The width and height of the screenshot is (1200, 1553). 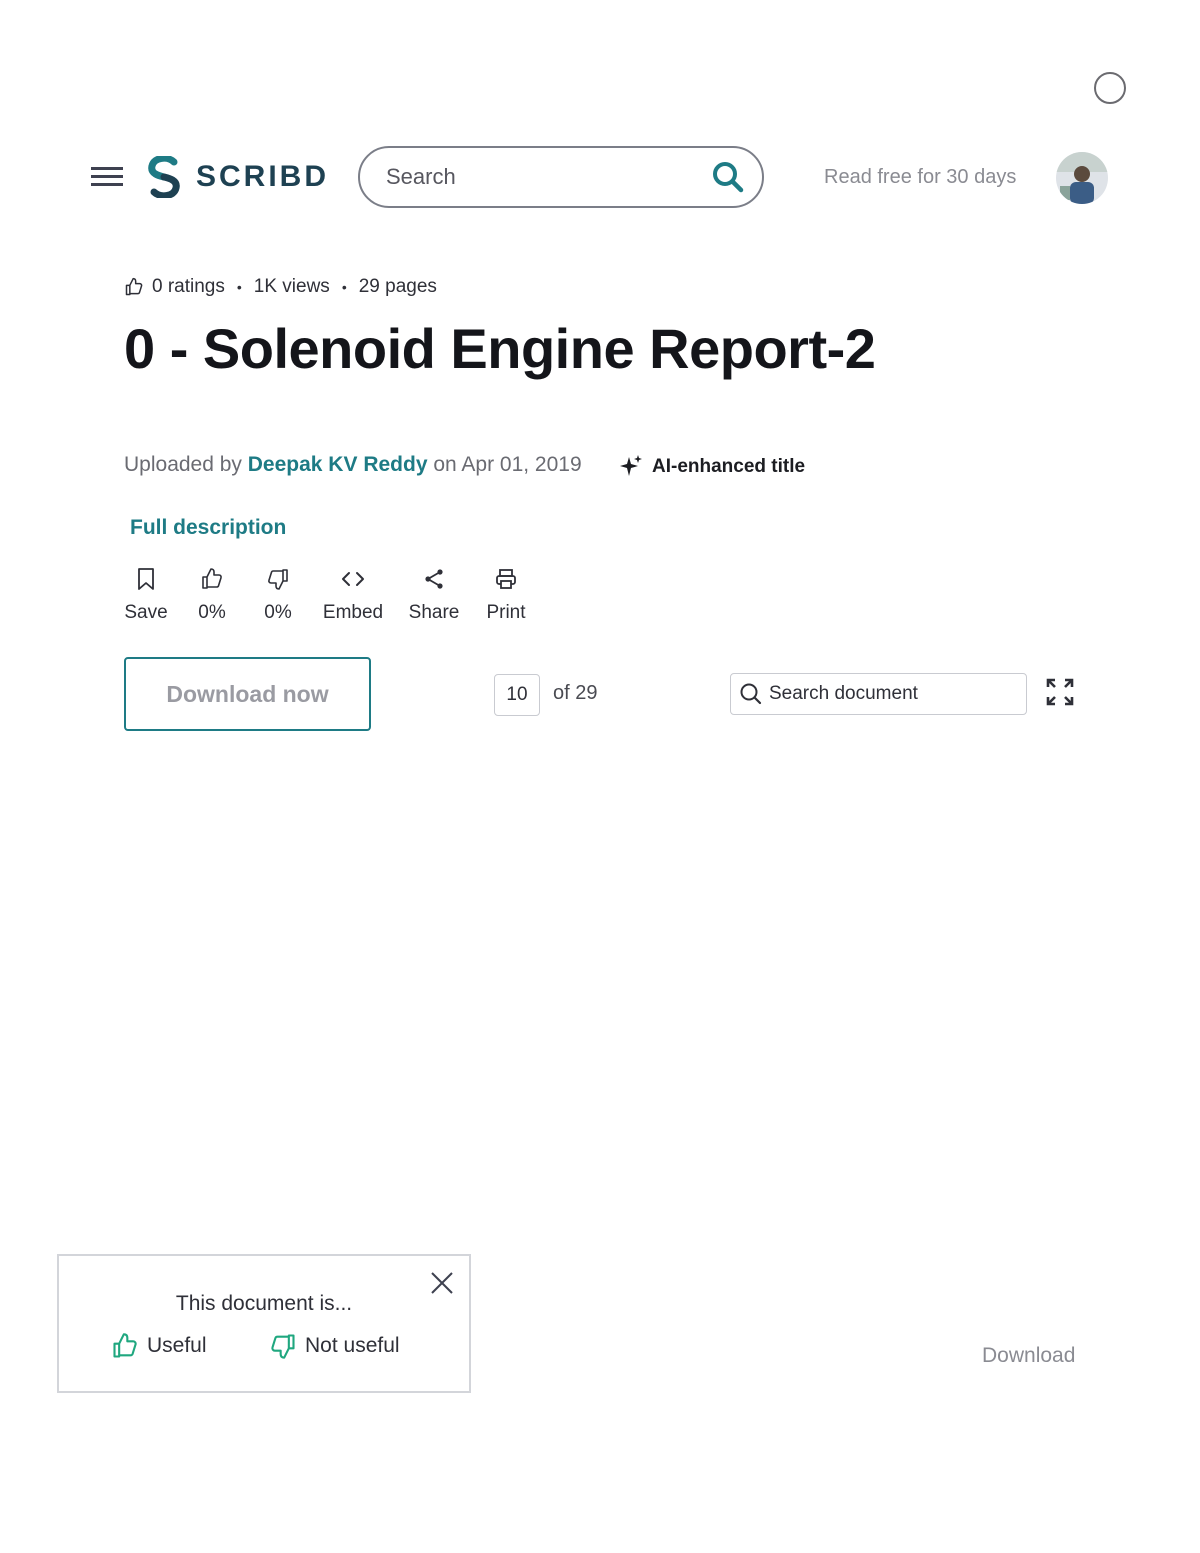 What do you see at coordinates (729, 466) in the screenshot?
I see `ai-enhanced-label: AI-enhanced title` at bounding box center [729, 466].